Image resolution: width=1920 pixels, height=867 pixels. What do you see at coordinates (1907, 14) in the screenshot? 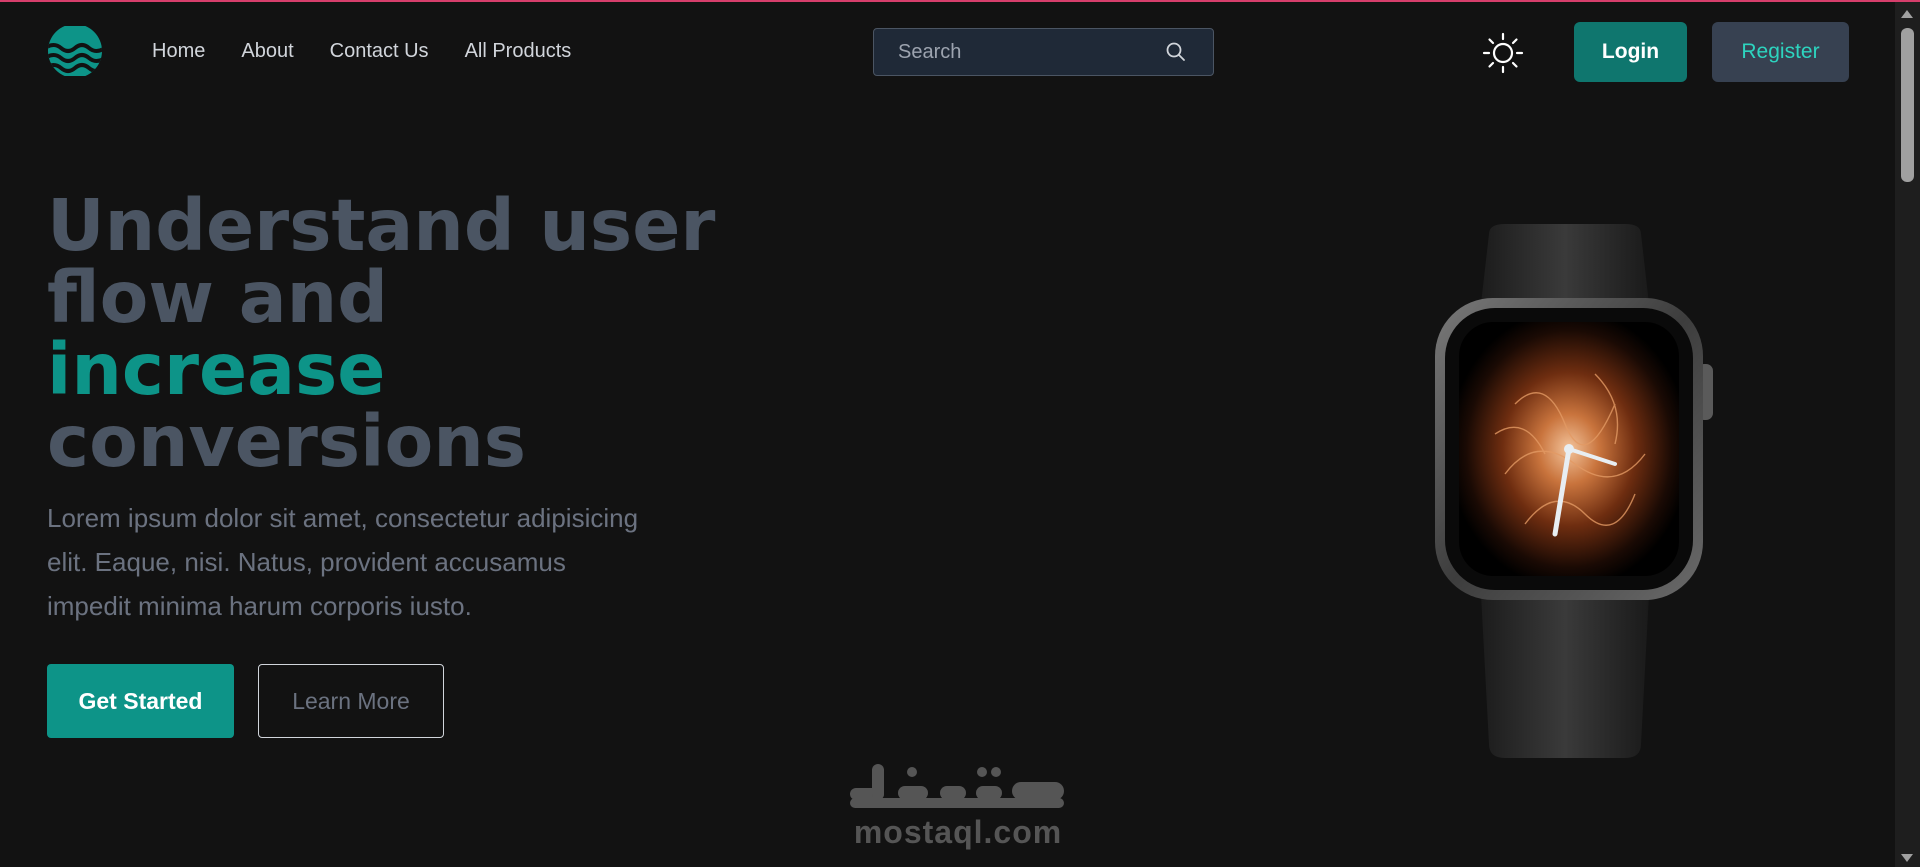
I see `scroll-up-arrow-icon` at bounding box center [1907, 14].